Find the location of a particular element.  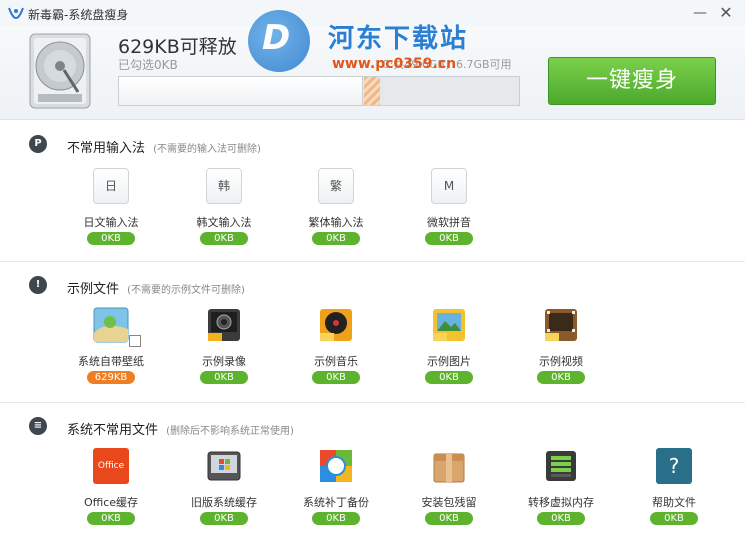

window-title: 新毒霸-系统盘瘦身 is located at coordinates (78, 15).